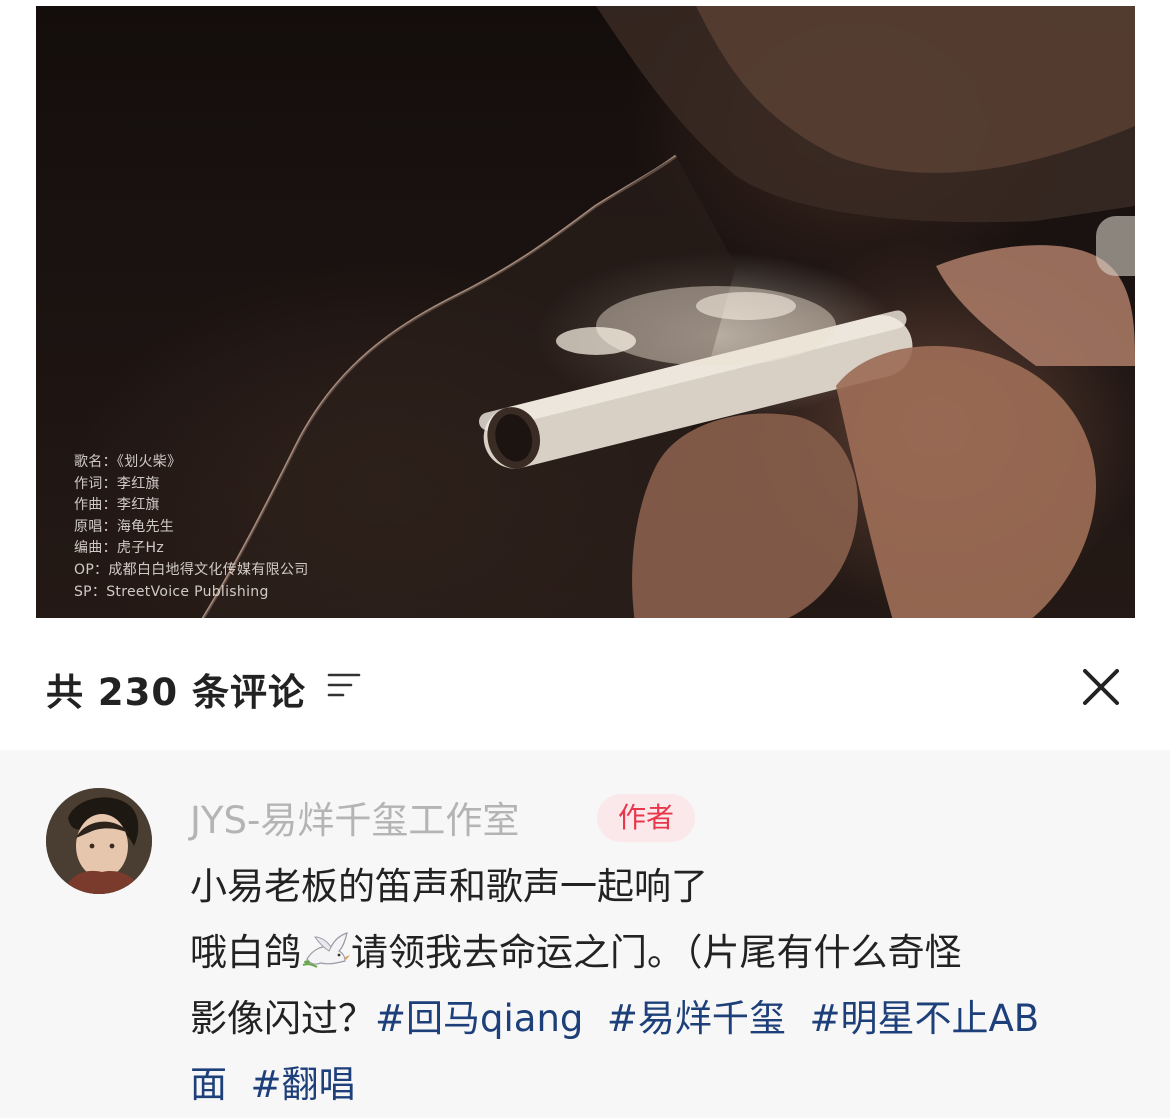  What do you see at coordinates (119, 548) in the screenshot?
I see `credit-line: 编曲：虎子Hz` at bounding box center [119, 548].